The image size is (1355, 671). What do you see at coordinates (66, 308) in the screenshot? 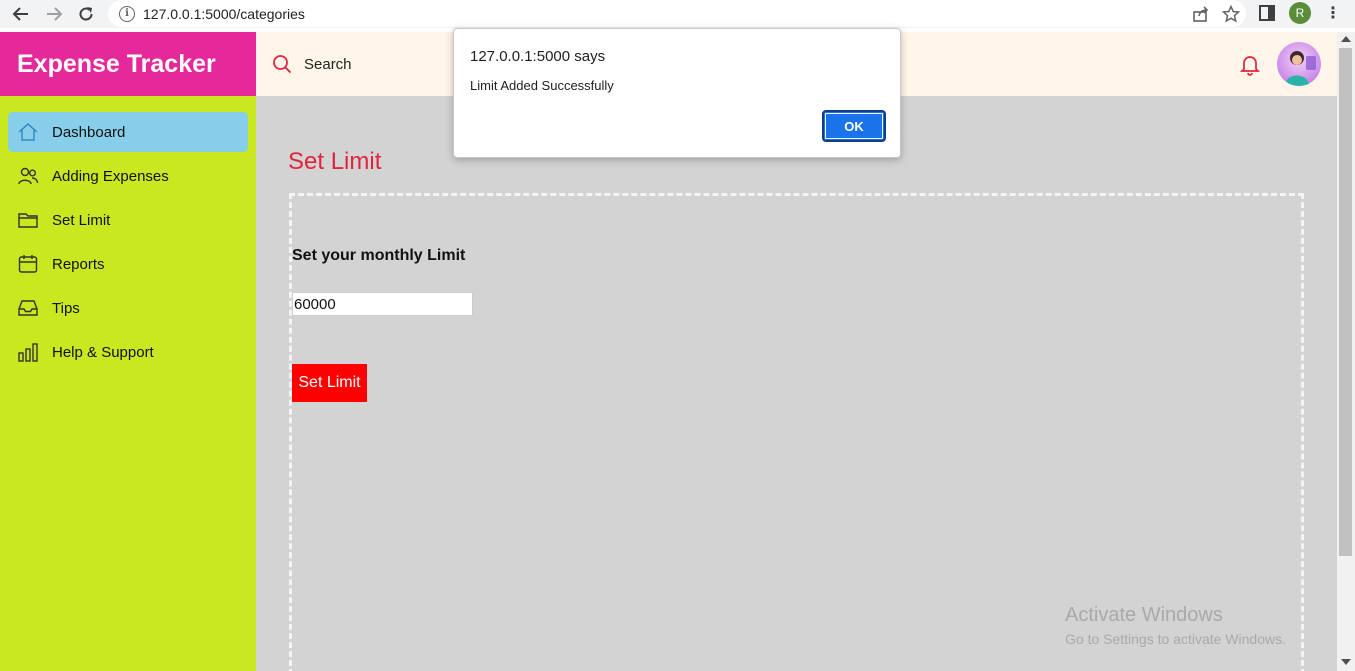
I see `sidebar-item-label: Tips` at bounding box center [66, 308].